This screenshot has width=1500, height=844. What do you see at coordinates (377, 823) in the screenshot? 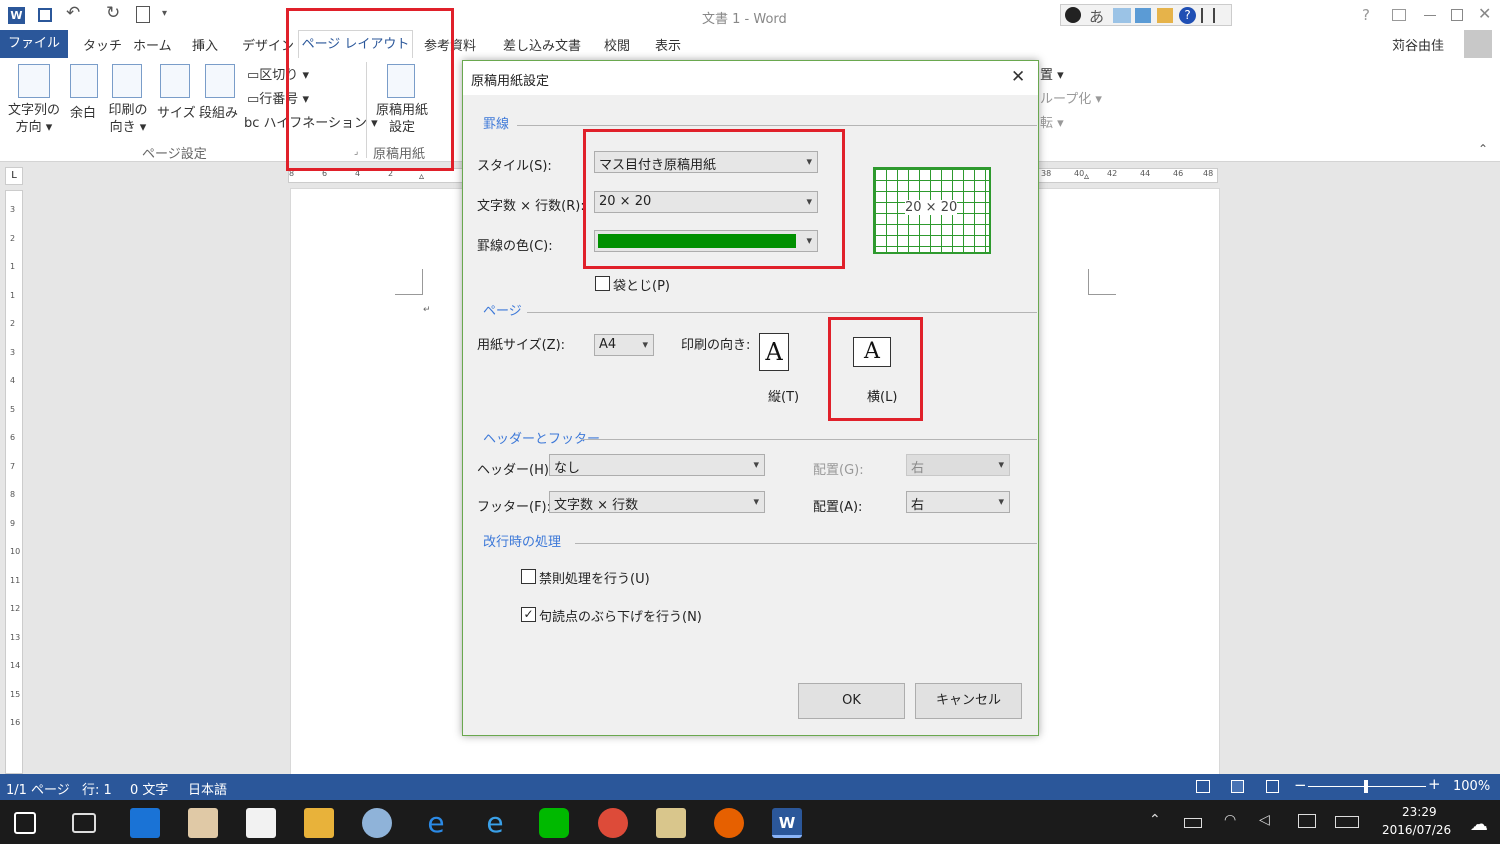
I see `paint-icon` at bounding box center [377, 823].